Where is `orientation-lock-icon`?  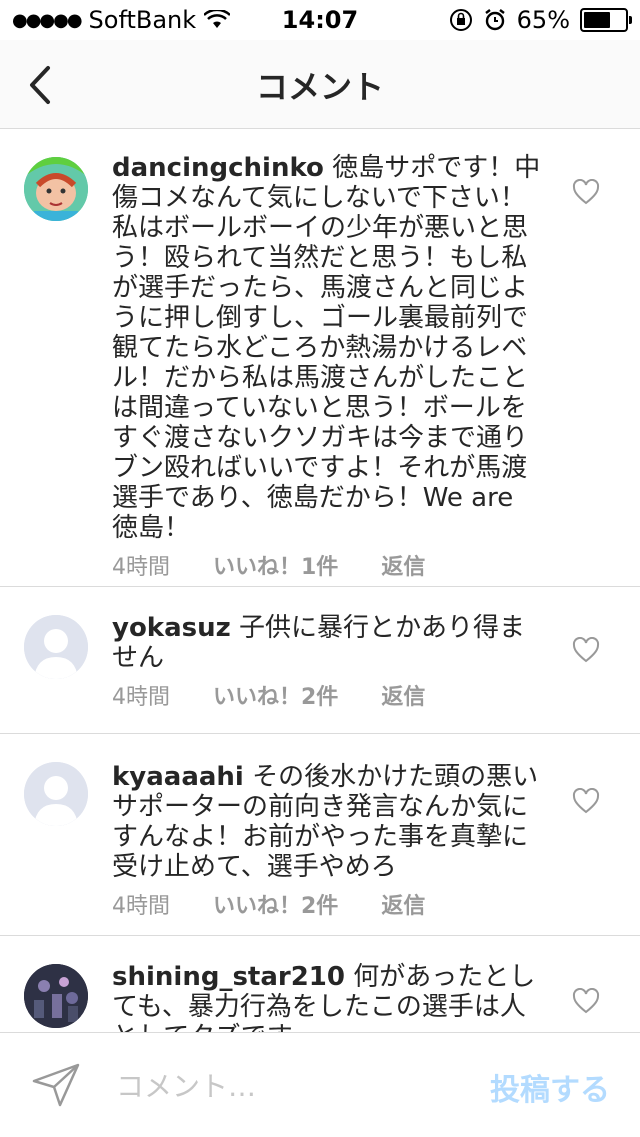
orientation-lock-icon is located at coordinates (460, 20).